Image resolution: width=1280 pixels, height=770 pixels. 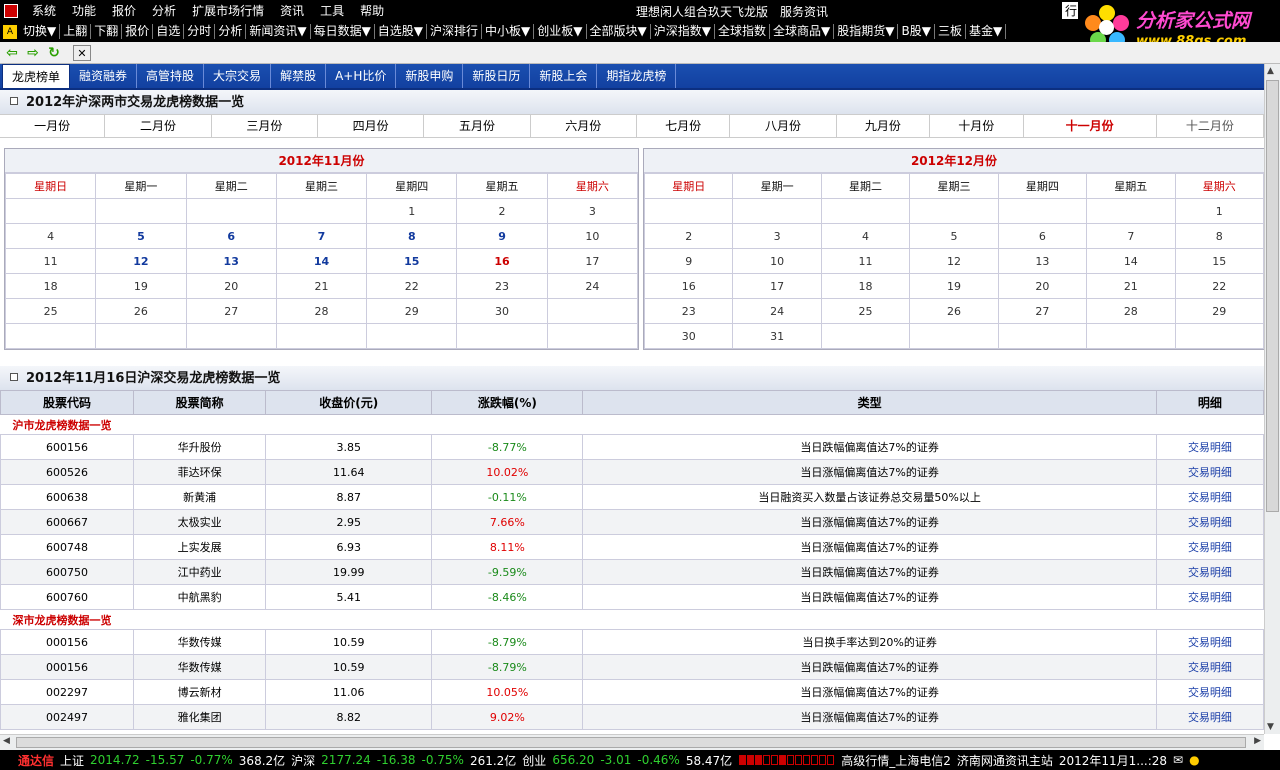 I want to click on month-link: 九月份, so click(x=884, y=126).